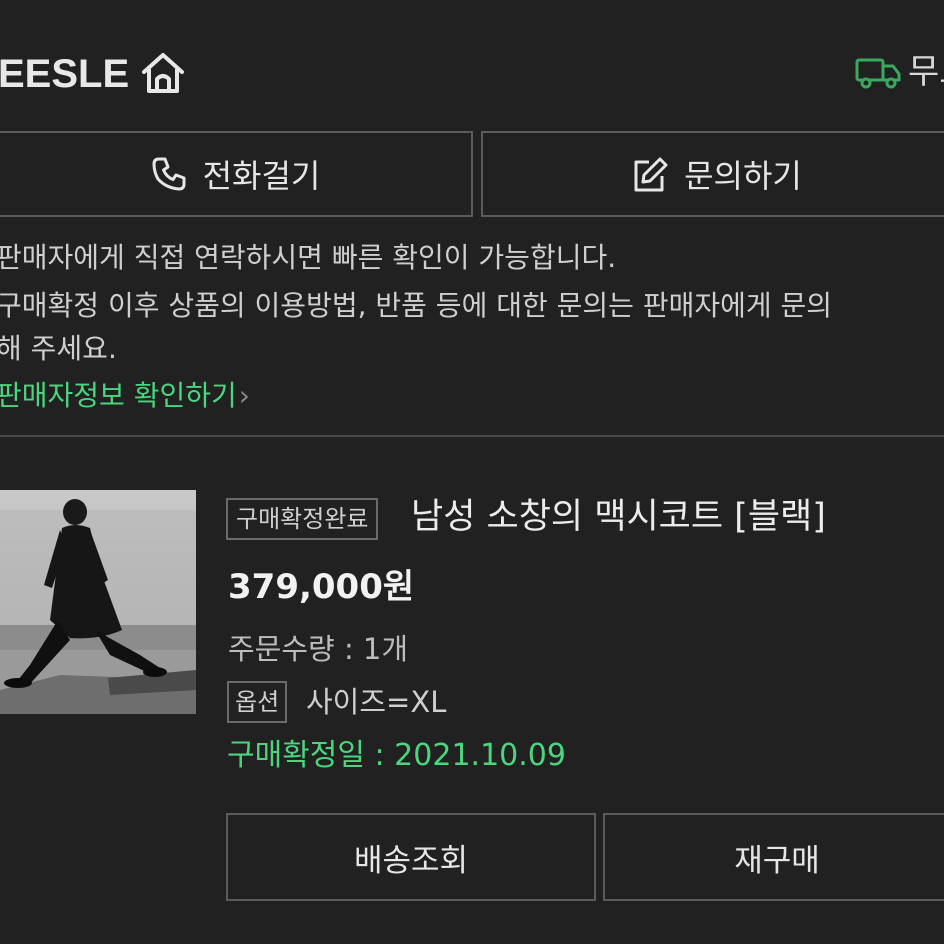 The width and height of the screenshot is (944, 944). What do you see at coordinates (618, 517) in the screenshot?
I see `product-title: 남성 소창의 맥시코트 [블랙]` at bounding box center [618, 517].